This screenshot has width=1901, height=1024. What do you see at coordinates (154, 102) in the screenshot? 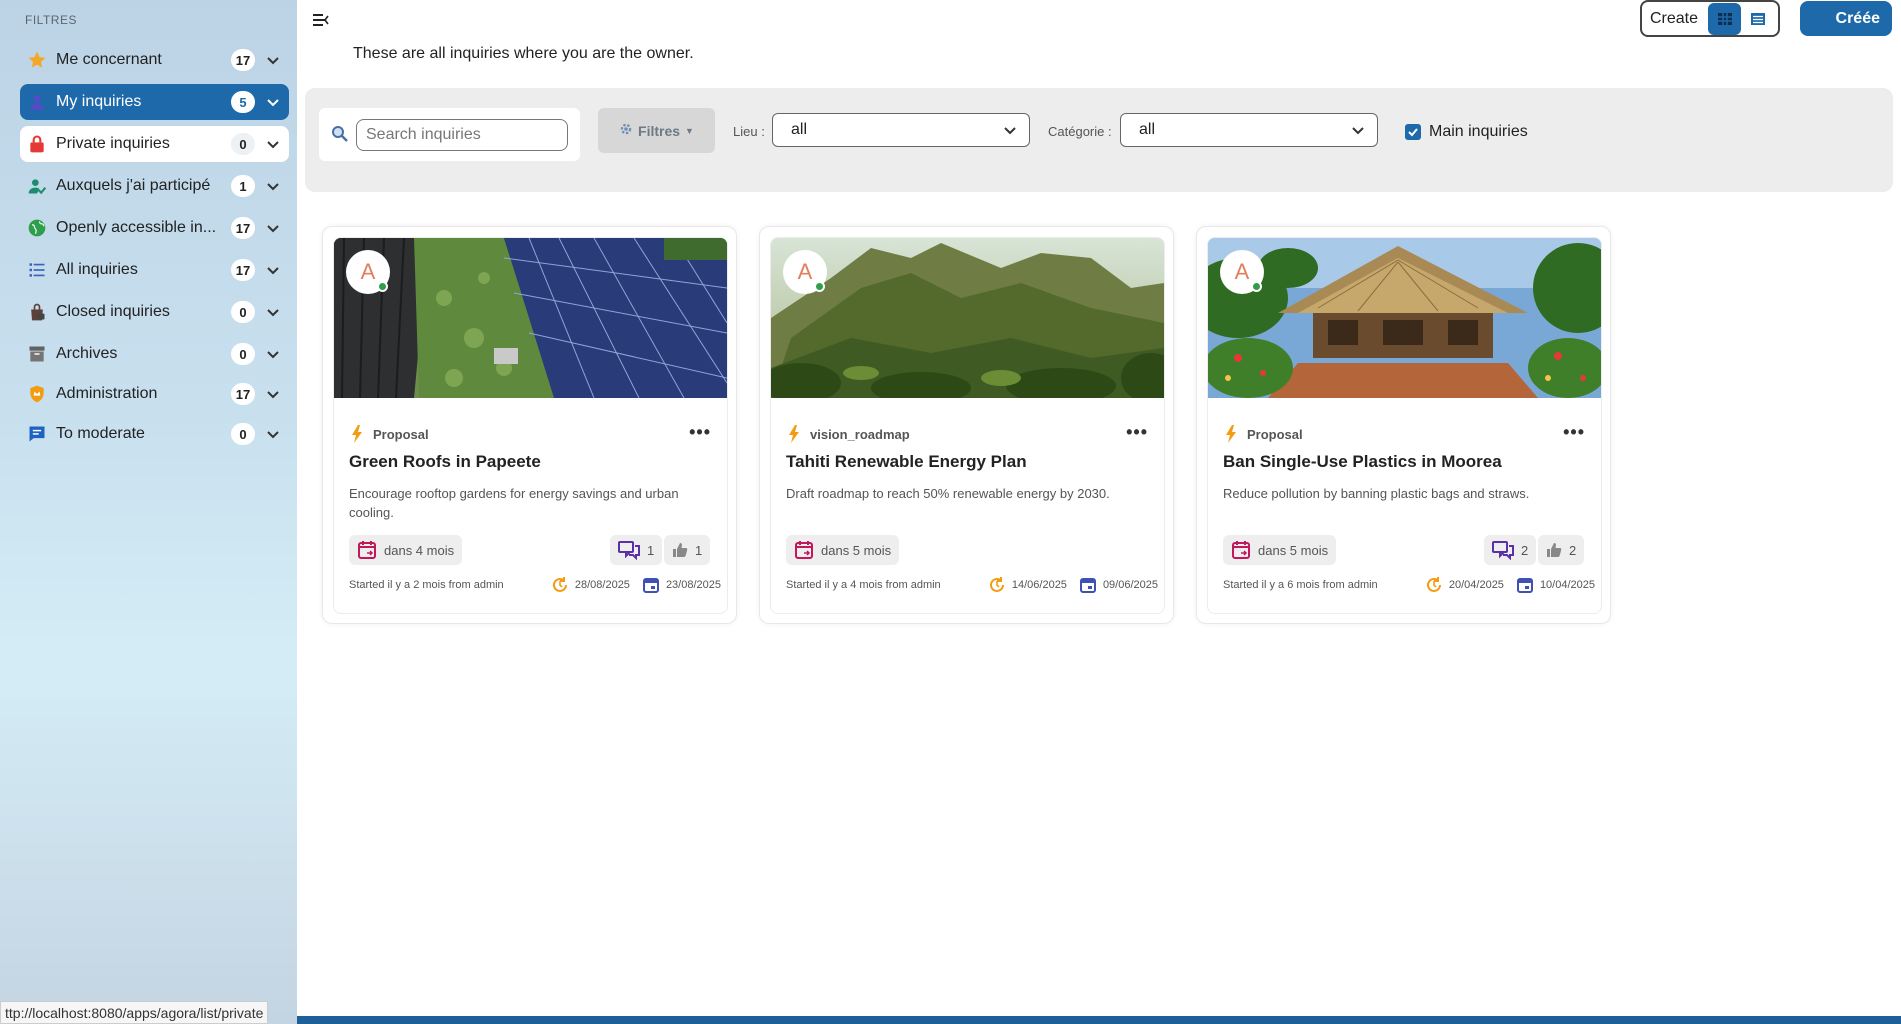
I see `sidebar-item-my-inquiries: My inquiries 5` at bounding box center [154, 102].